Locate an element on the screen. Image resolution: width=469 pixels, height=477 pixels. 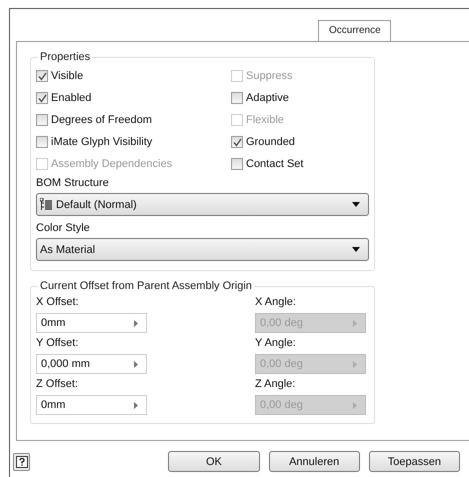
checkbox-label: iMate Glyph Visibility is located at coordinates (101, 142).